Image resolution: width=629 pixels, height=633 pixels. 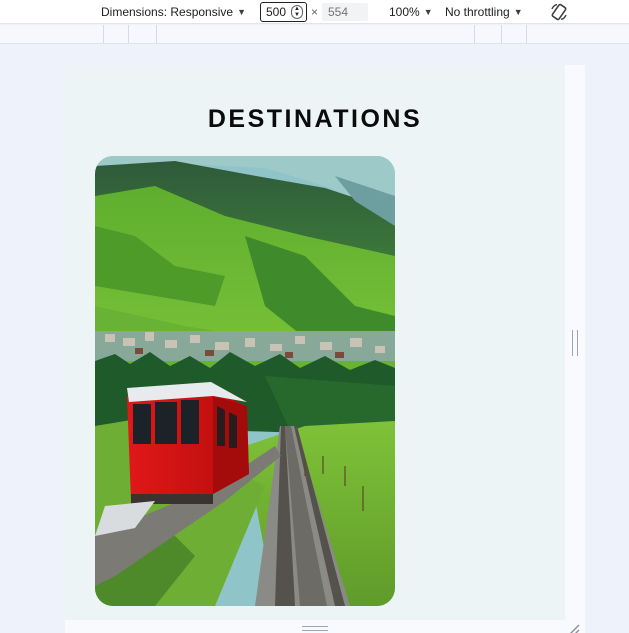 I want to click on page-title: DESTINATIONS, so click(x=315, y=119).